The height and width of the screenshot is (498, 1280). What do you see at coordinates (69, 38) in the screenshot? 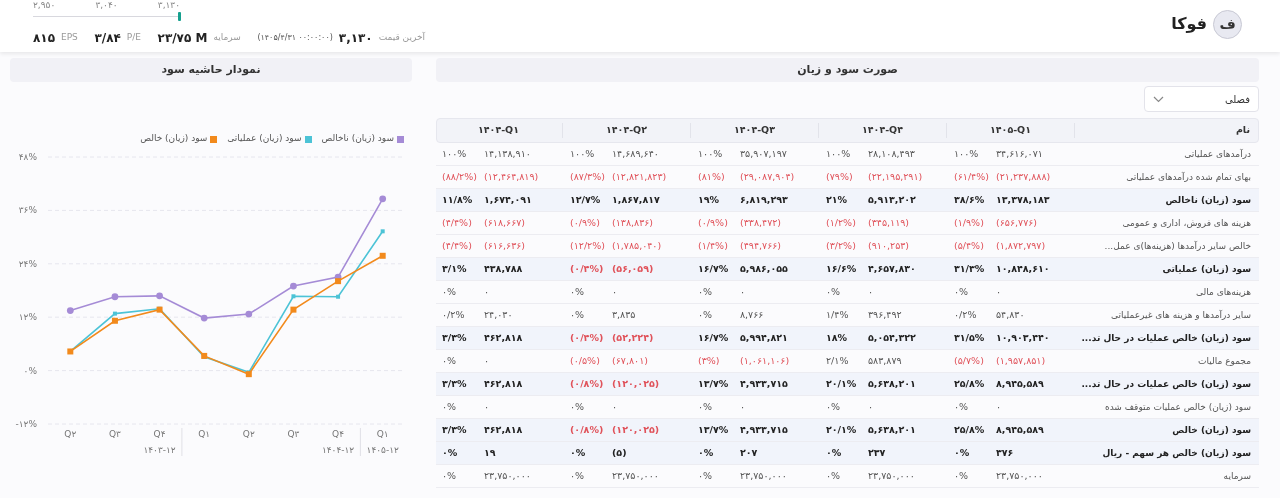
I see `stat-label: EPS` at bounding box center [69, 38].